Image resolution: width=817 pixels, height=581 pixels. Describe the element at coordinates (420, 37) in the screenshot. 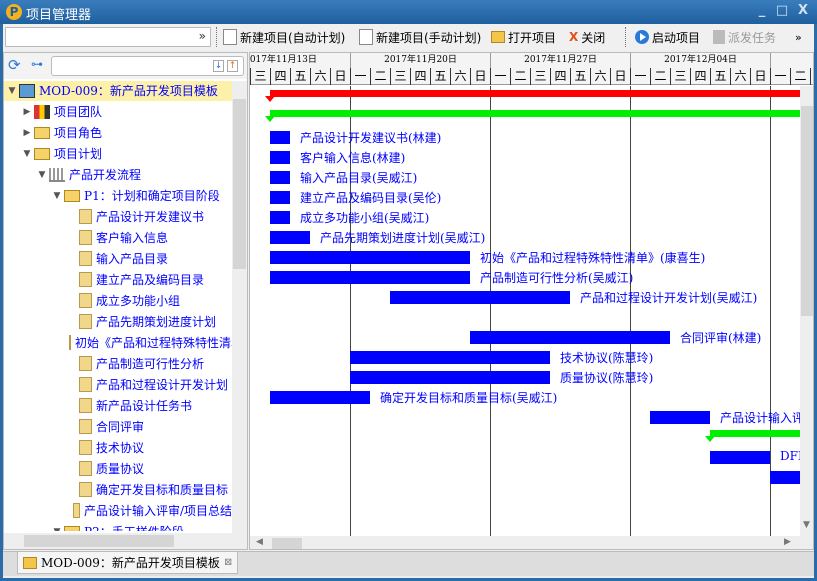

I see `toolbar-button-1: 新建项目(手动计划)` at that location.